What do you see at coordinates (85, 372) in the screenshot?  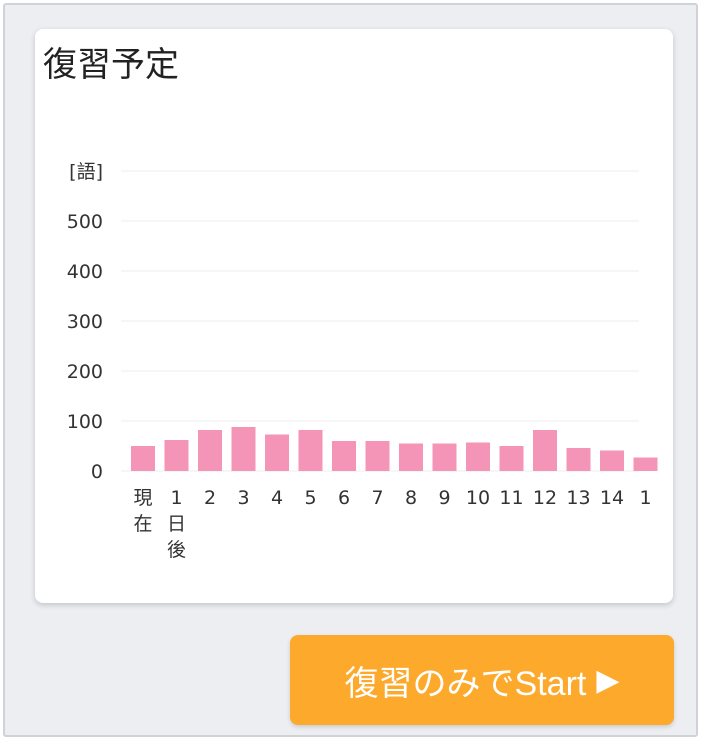 I see `y-tick-label: 200` at bounding box center [85, 372].